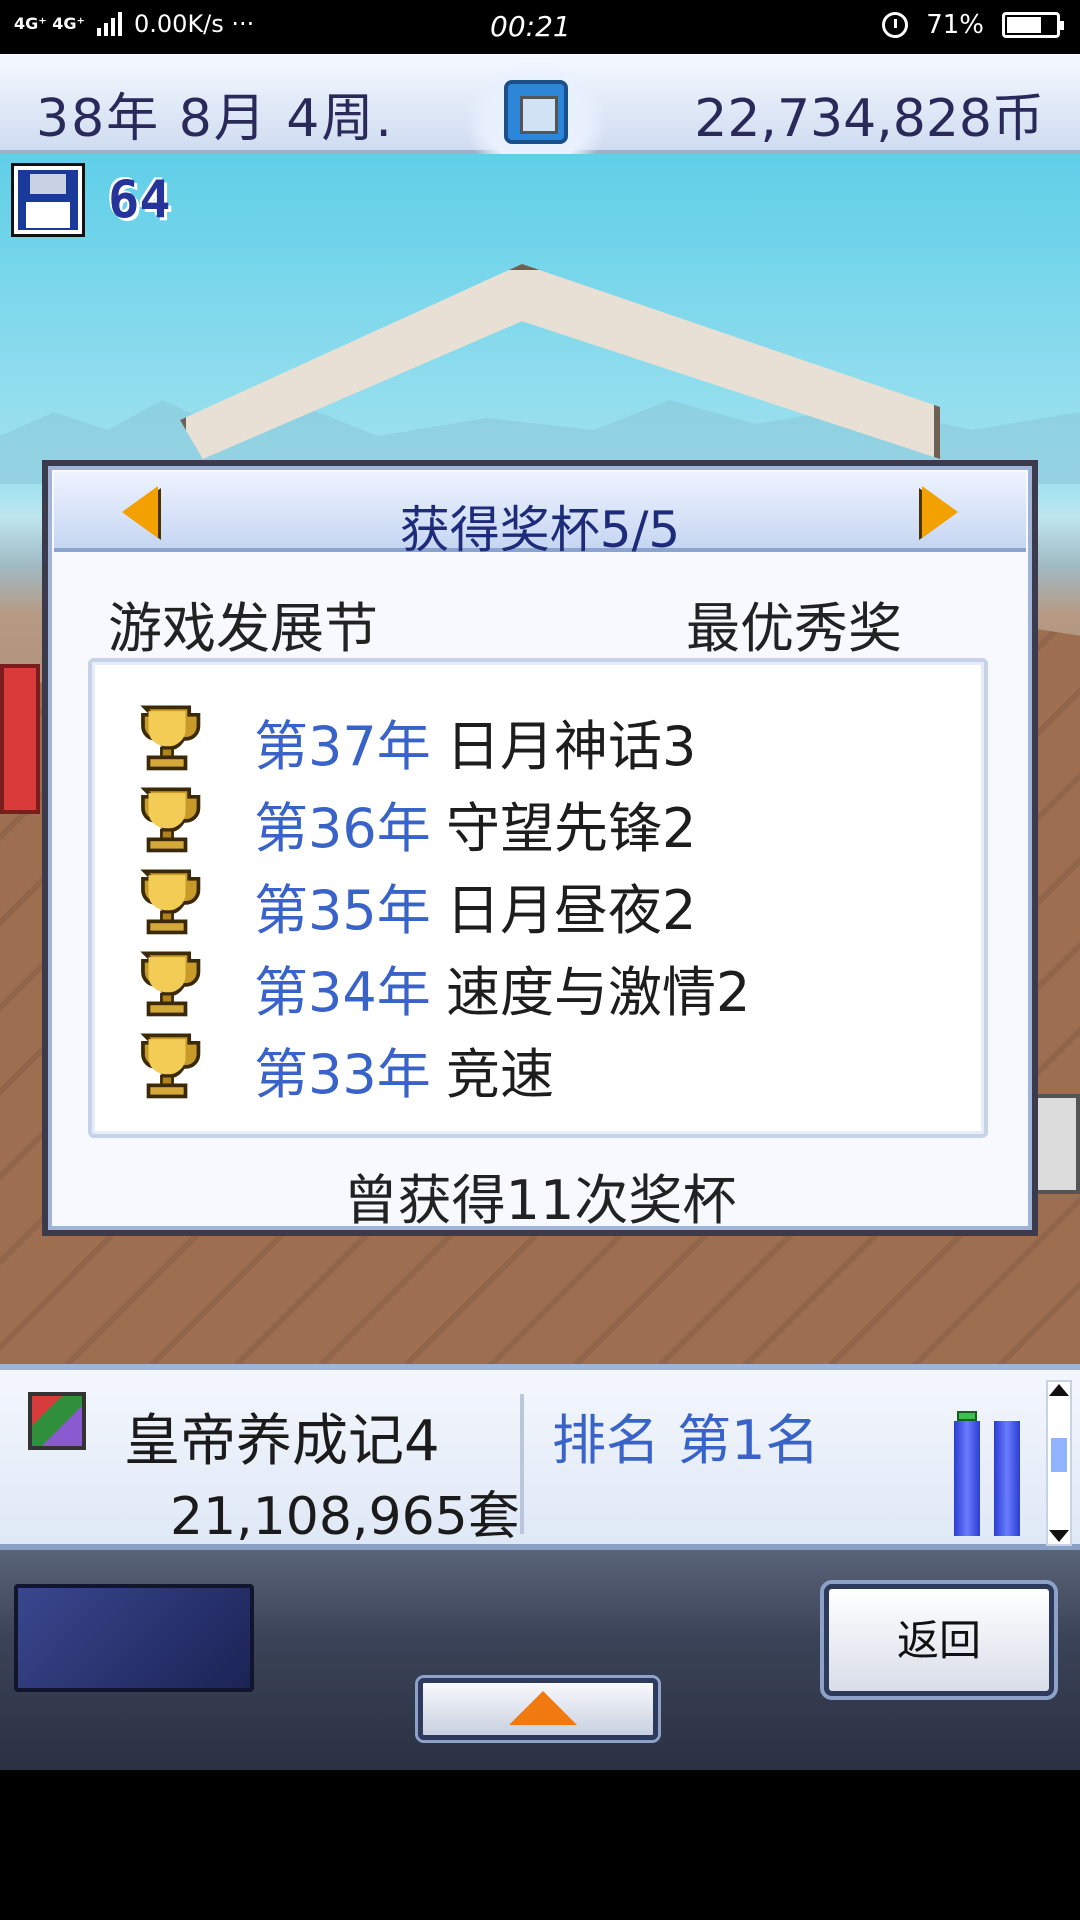  I want to click on money-display: 22,734,828币, so click(869, 119).